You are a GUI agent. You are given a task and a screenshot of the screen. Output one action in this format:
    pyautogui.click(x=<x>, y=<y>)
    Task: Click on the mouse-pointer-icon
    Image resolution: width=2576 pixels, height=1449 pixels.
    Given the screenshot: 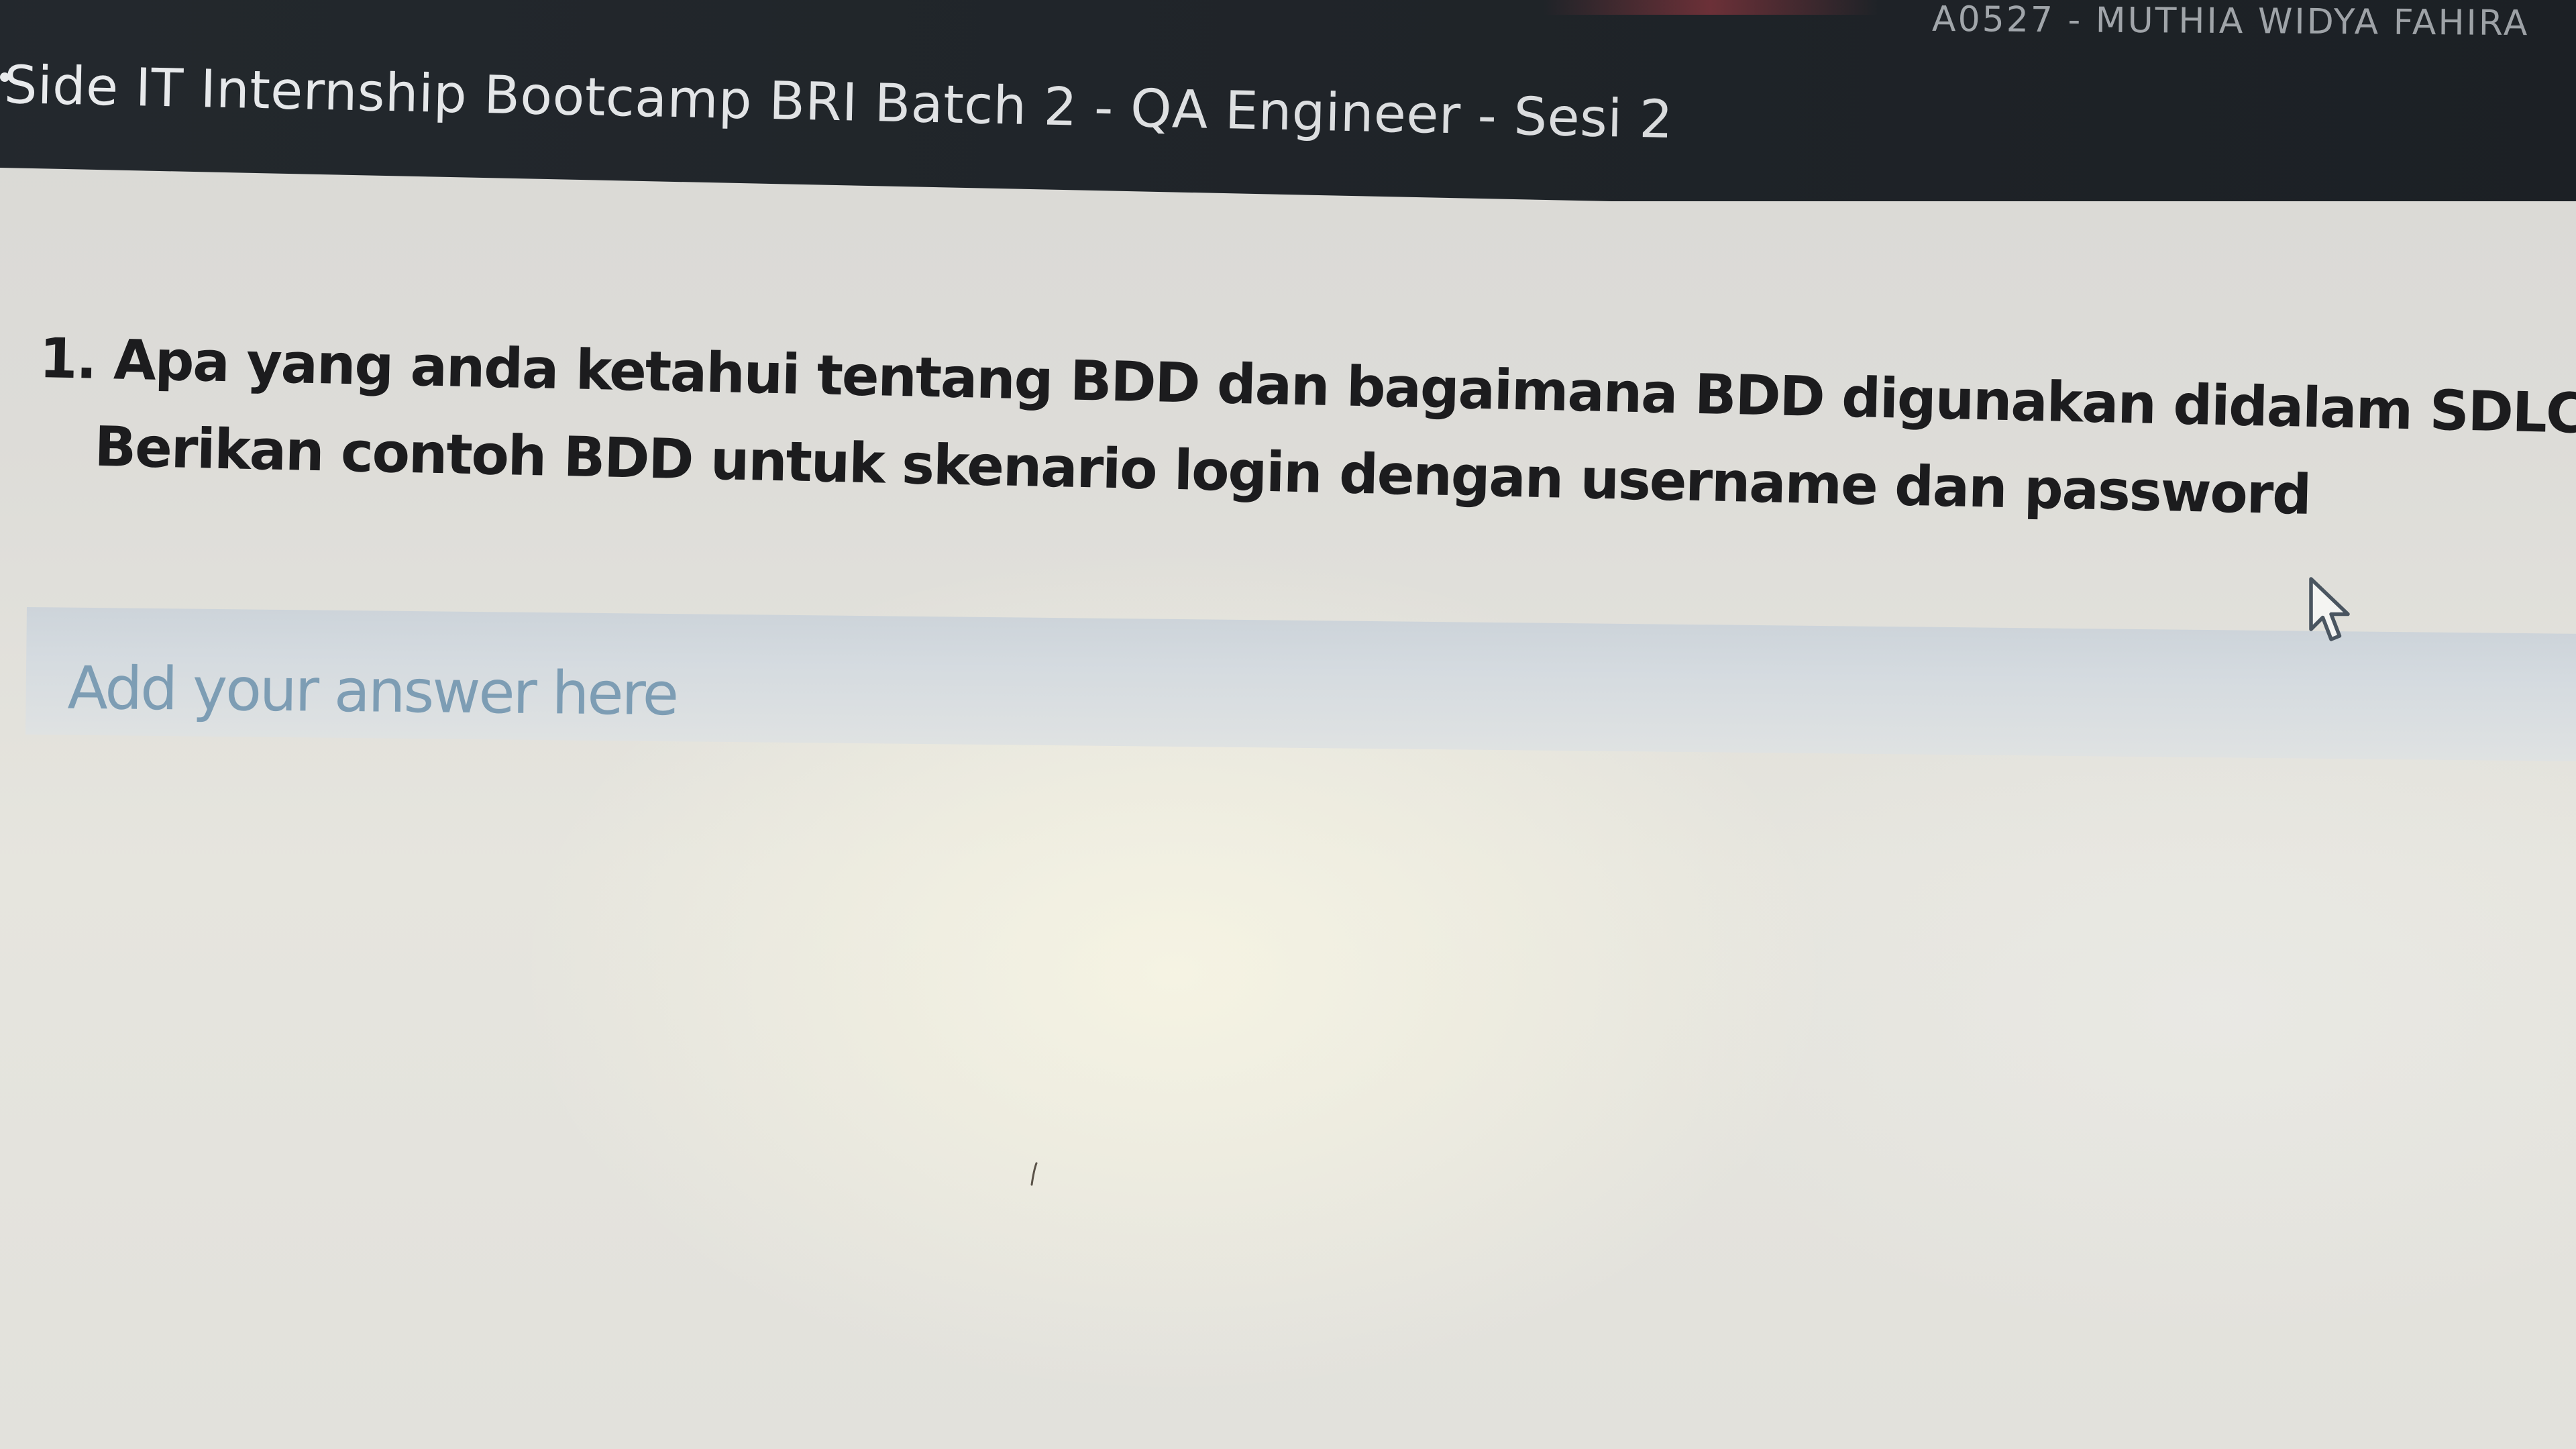 What is the action you would take?
    pyautogui.click(x=2329, y=609)
    